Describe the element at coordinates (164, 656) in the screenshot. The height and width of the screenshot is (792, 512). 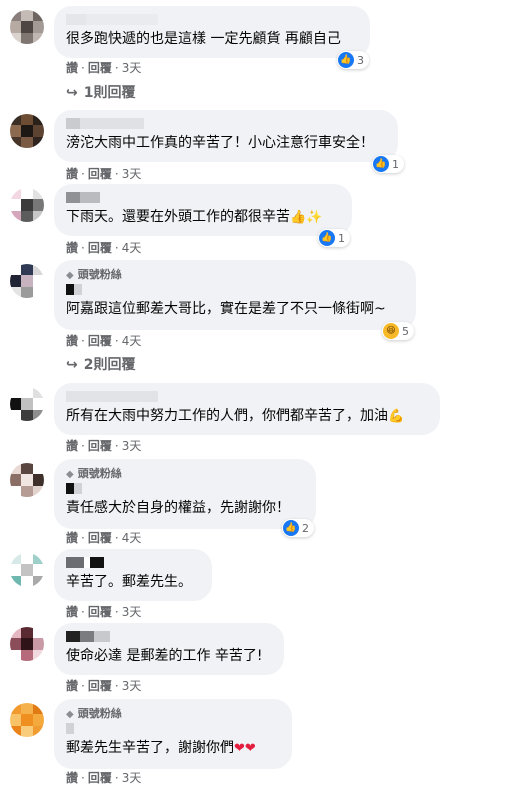
I see `comment-text: 使命必達 是郵差的工作 辛苦了!` at that location.